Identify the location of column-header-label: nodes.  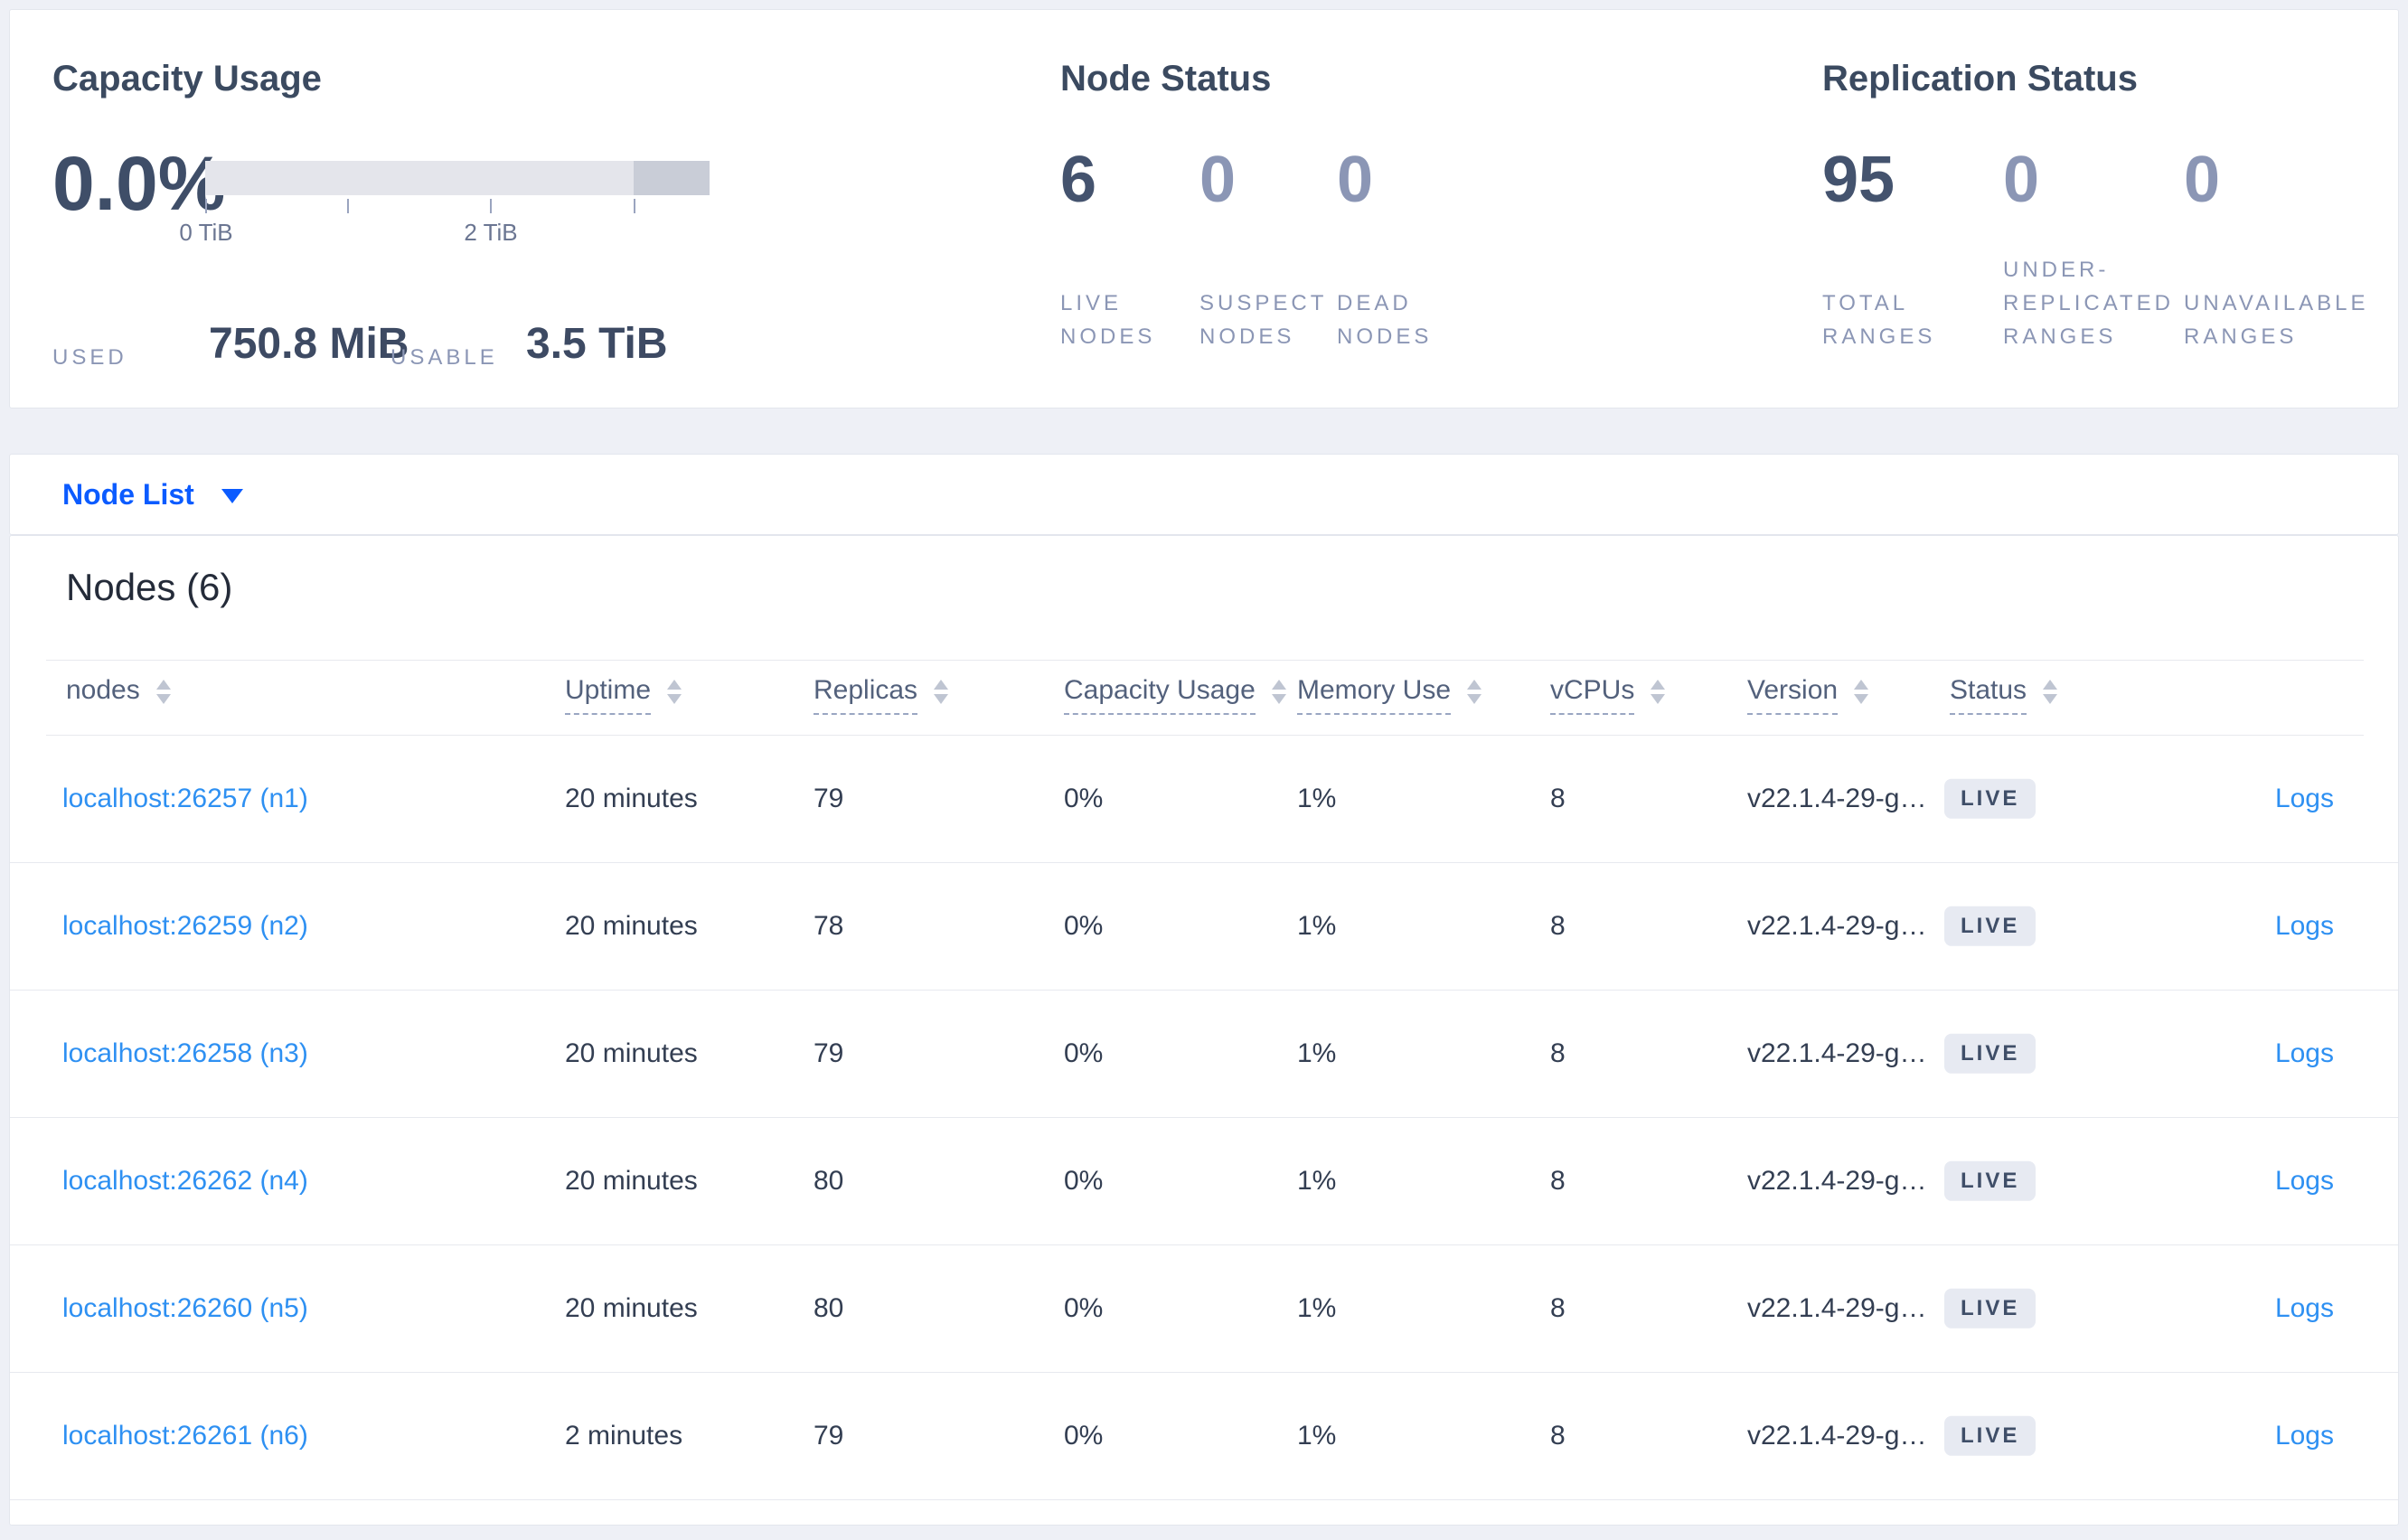
(103, 690).